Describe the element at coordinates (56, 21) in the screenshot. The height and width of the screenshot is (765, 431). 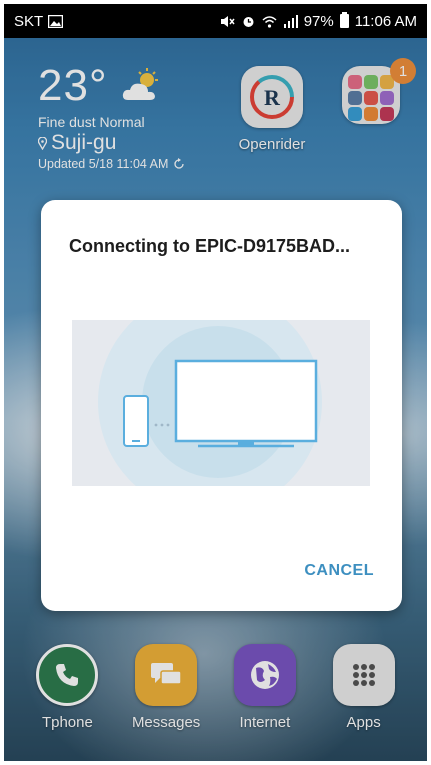
I see `gallery-icon` at that location.